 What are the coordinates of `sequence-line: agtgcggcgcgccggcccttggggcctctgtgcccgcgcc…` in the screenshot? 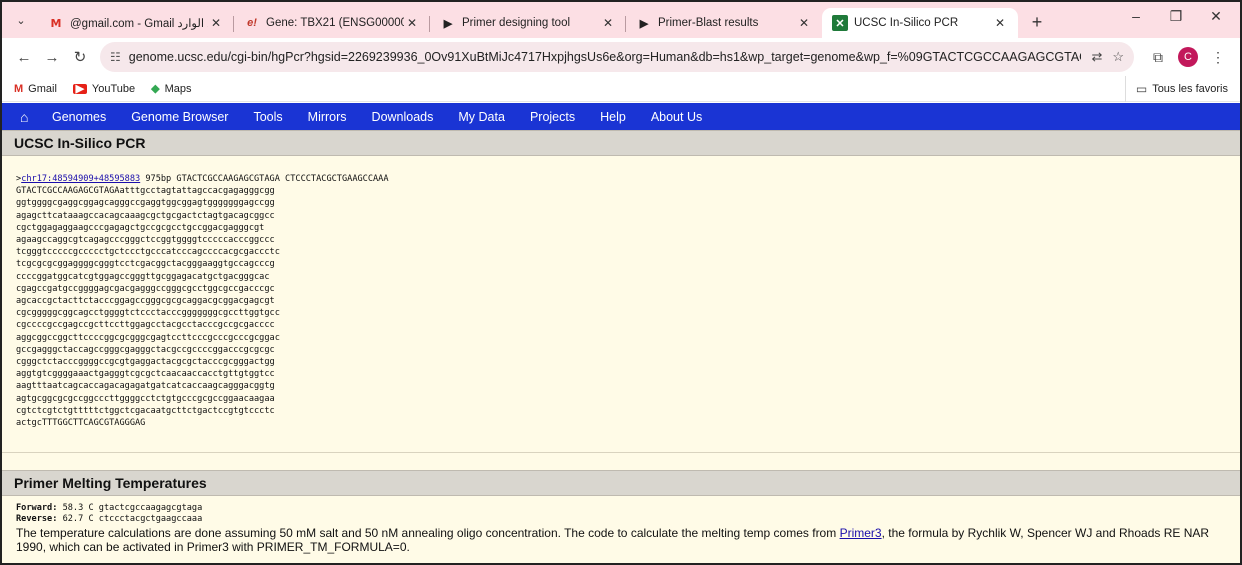 It's located at (145, 398).